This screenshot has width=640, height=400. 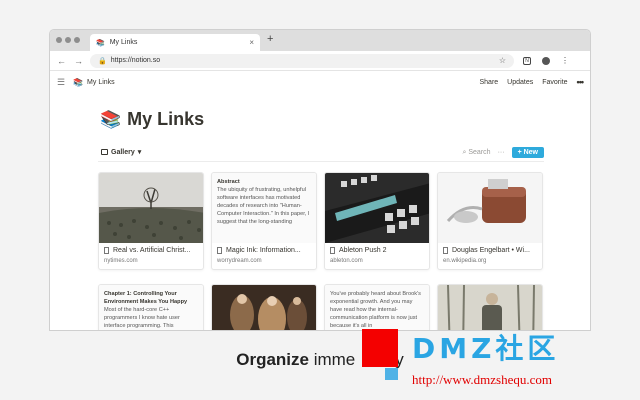 I want to click on topbar-actions: Share Updates Favorite •••, so click(x=532, y=82).